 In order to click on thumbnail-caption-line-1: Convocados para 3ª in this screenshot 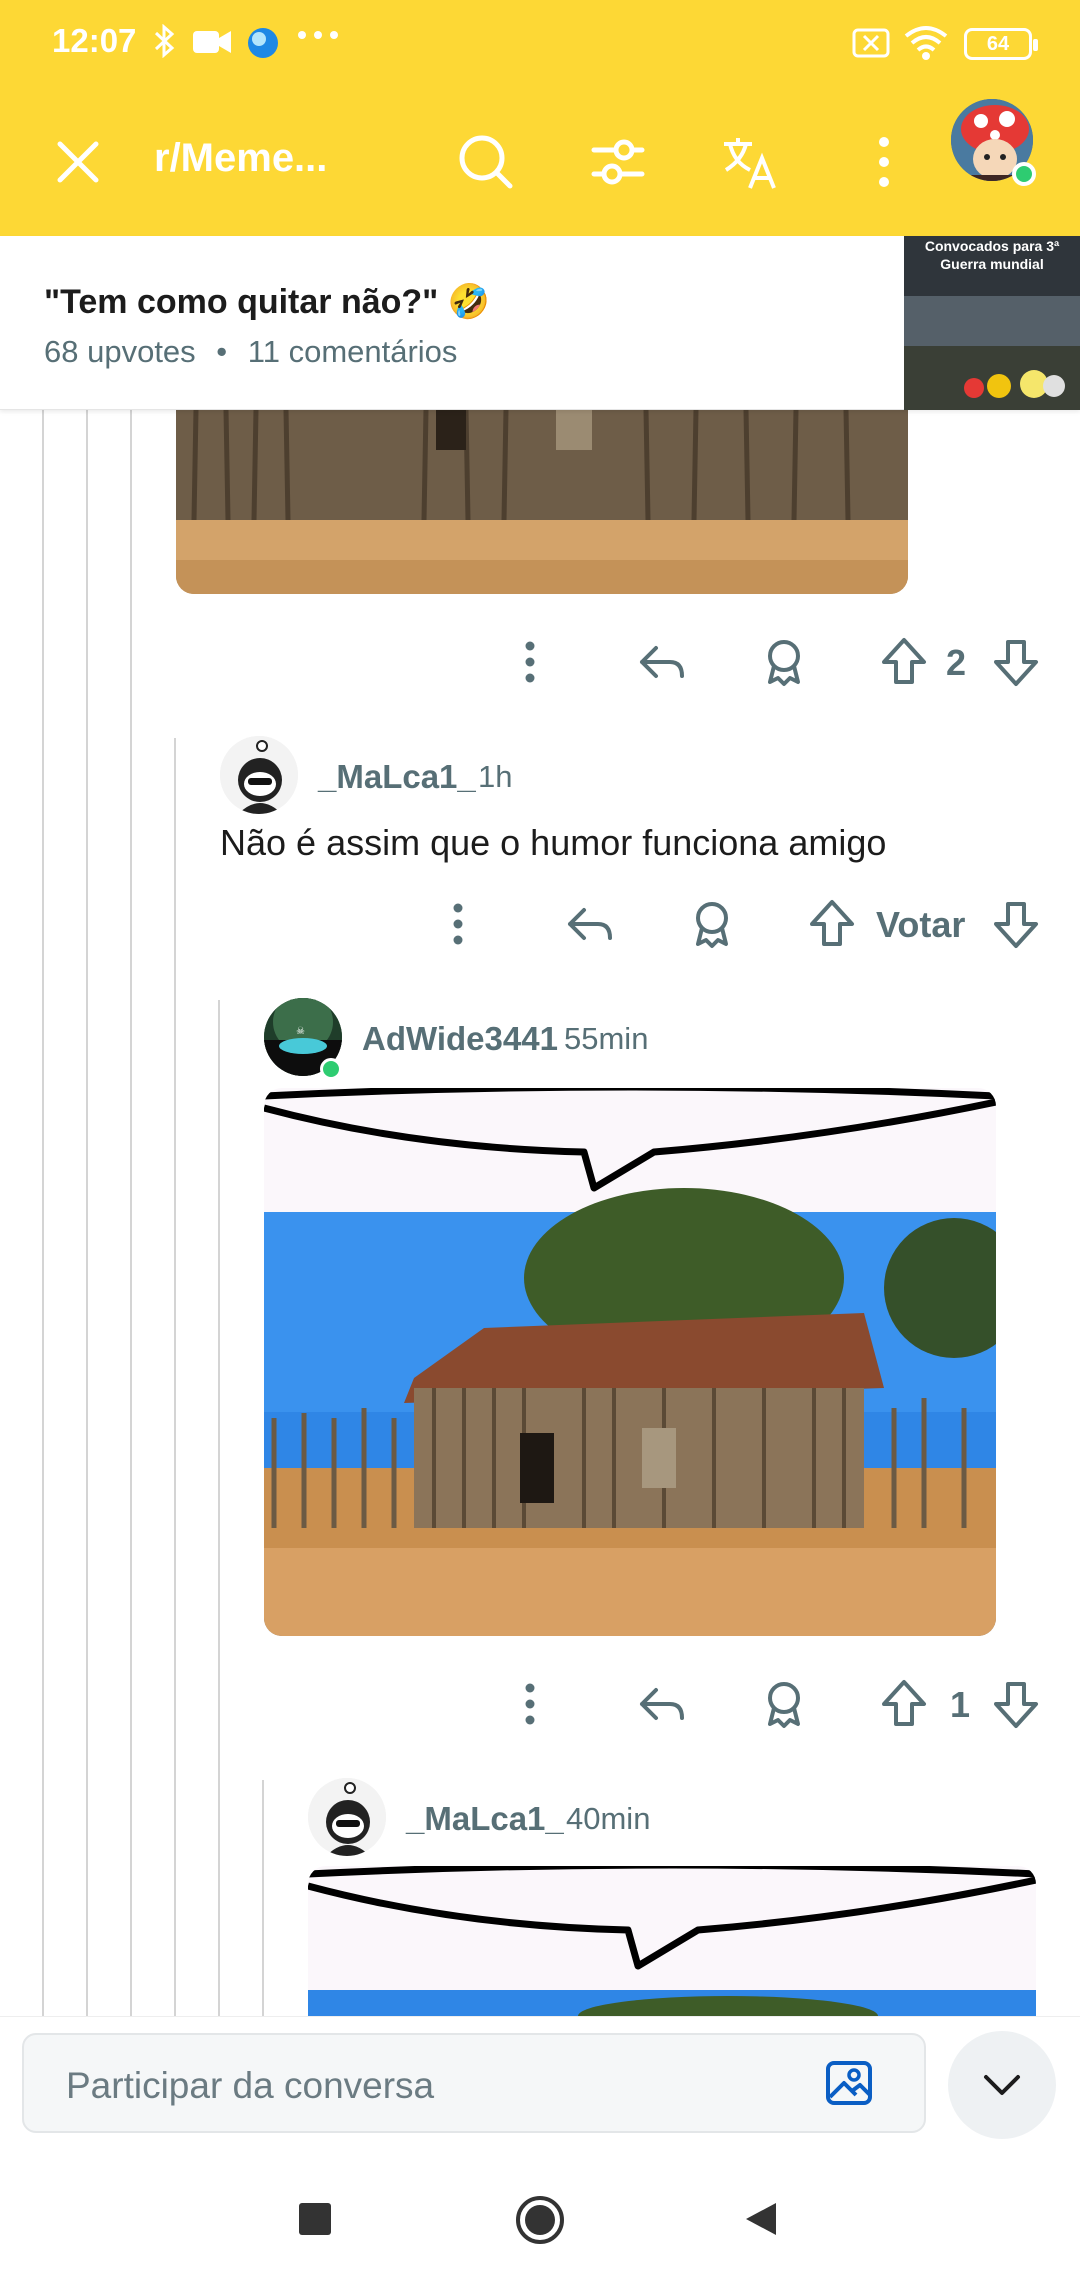, I will do `click(992, 246)`.